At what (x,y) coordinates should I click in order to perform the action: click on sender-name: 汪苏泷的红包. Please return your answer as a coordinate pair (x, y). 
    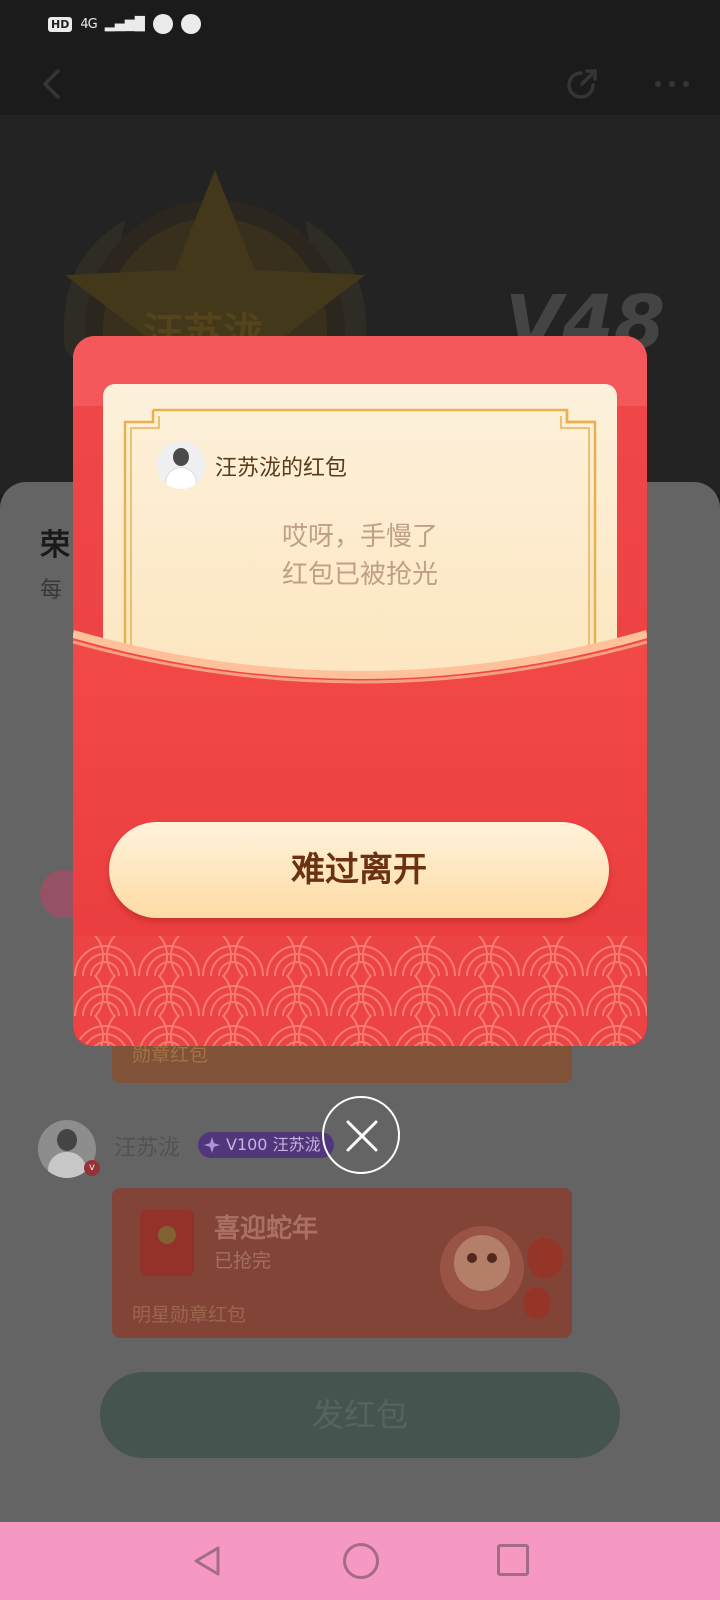
    Looking at the image, I should click on (281, 468).